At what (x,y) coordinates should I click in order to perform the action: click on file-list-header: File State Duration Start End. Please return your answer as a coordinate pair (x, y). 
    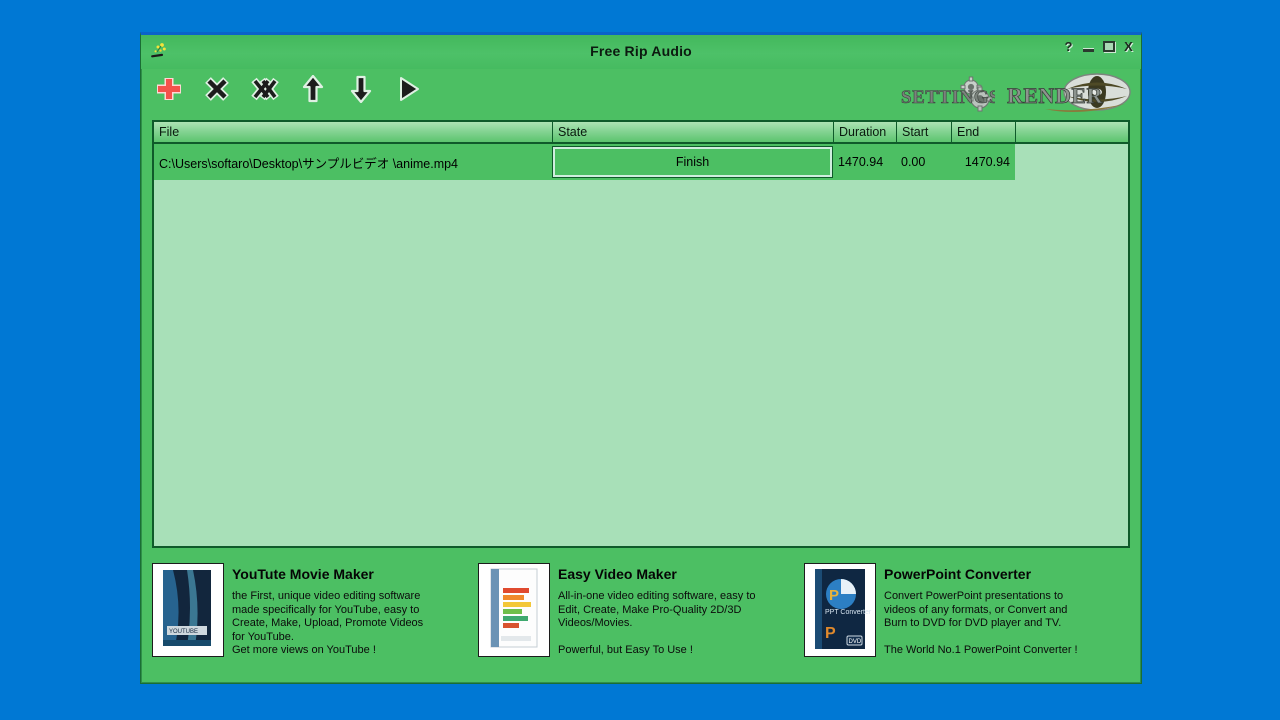
    Looking at the image, I should click on (641, 133).